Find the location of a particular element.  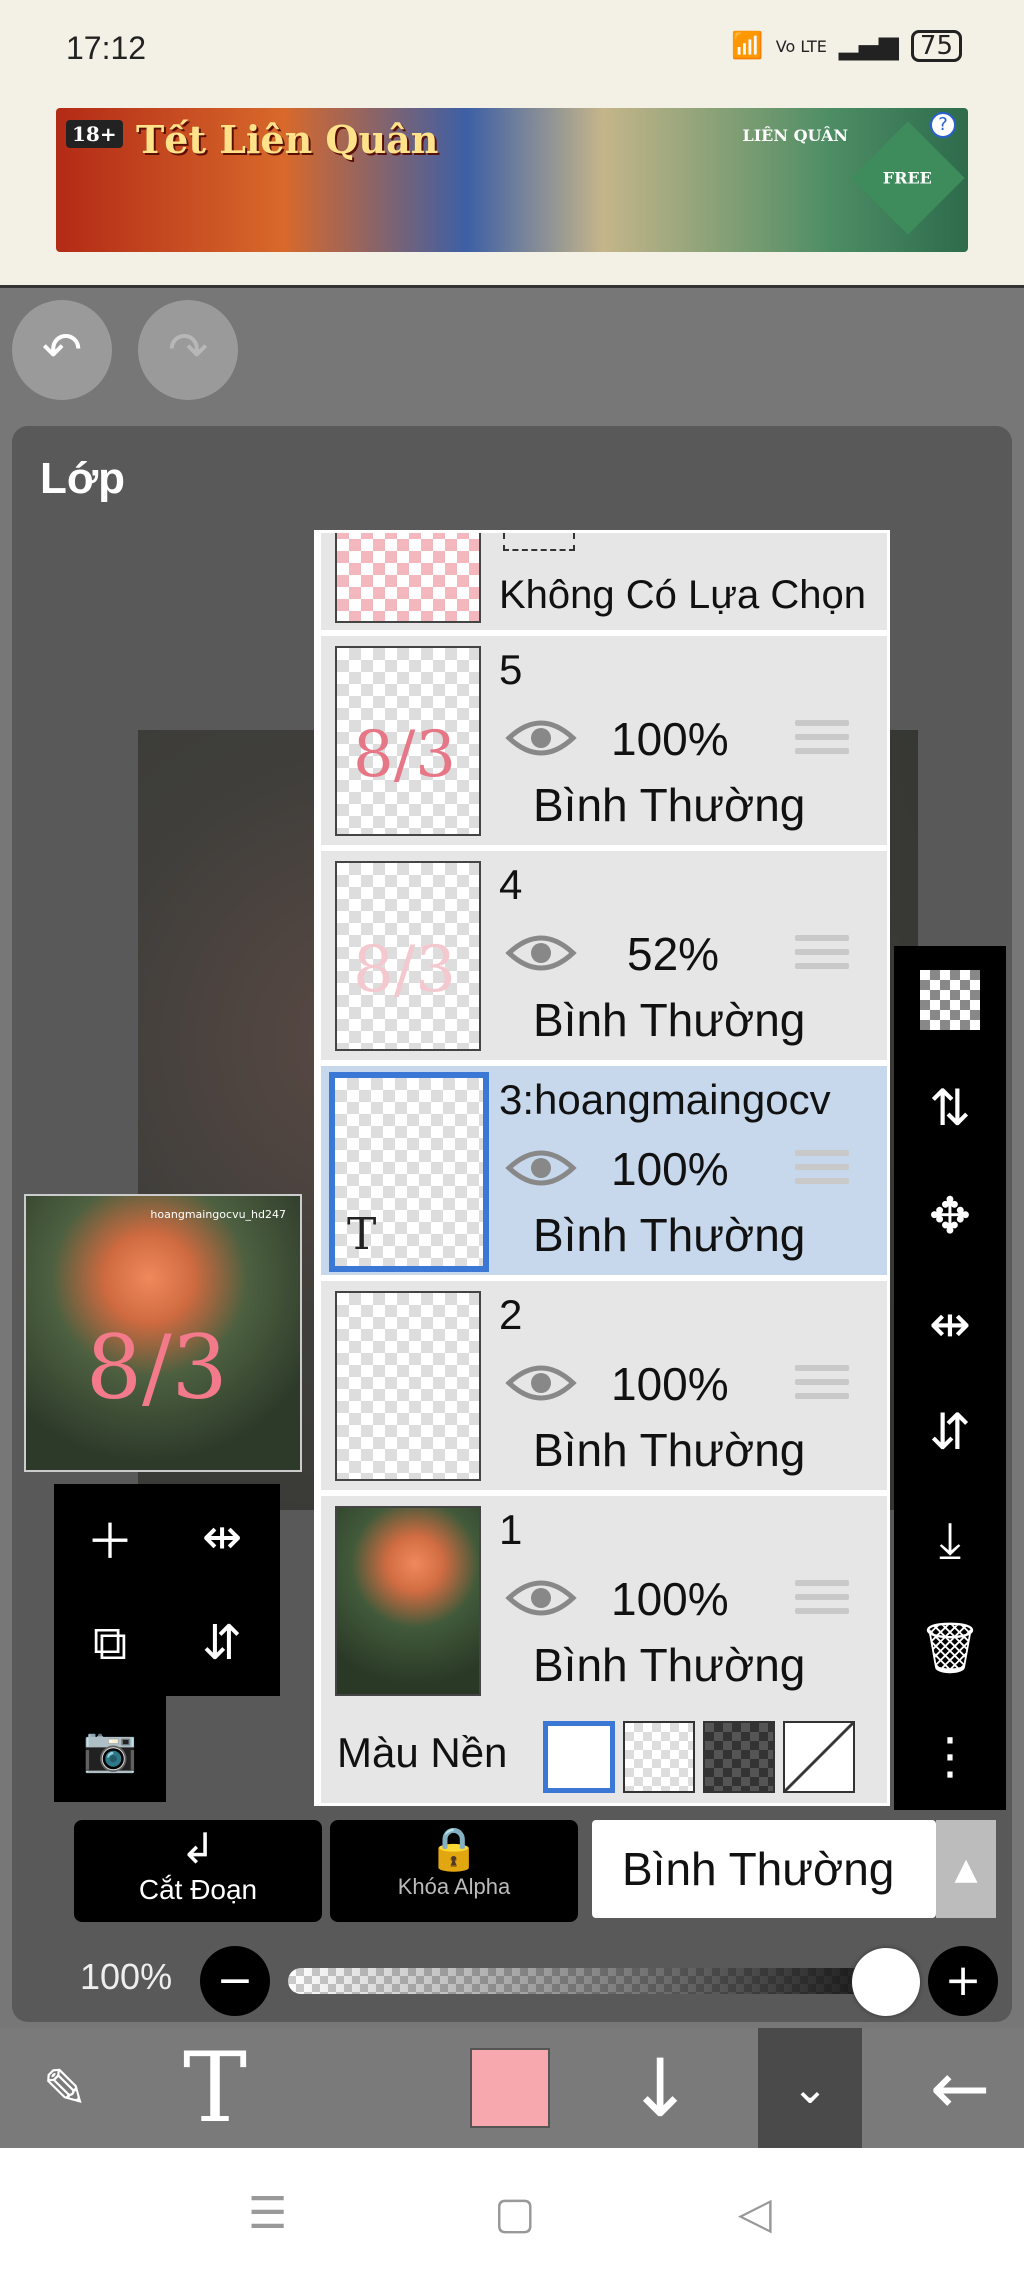

alpha-lock-button: 🔒 Khóa Alpha is located at coordinates (454, 1871).